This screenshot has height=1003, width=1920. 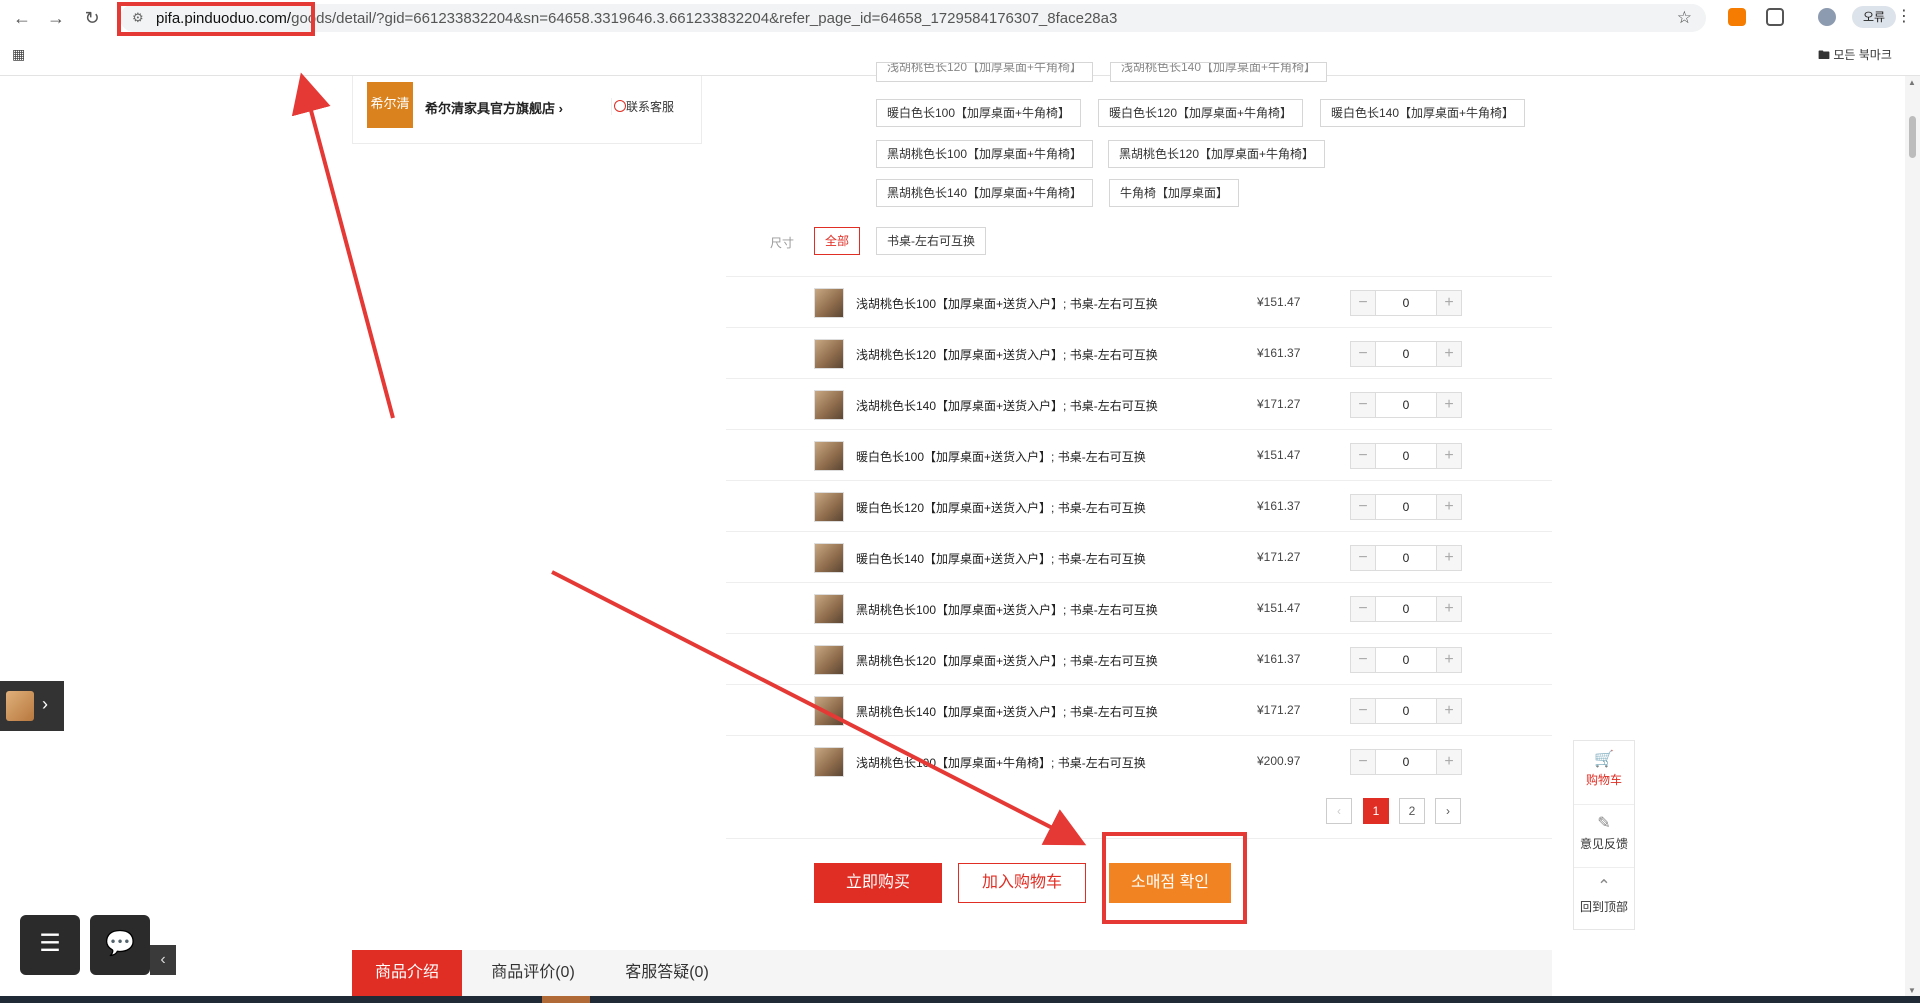 I want to click on variant-row: 黑胡桃色长100【加厚桌面+送货入户】; 书桌-左右可互换 ¥151.47 −0 +, so click(x=1139, y=607).